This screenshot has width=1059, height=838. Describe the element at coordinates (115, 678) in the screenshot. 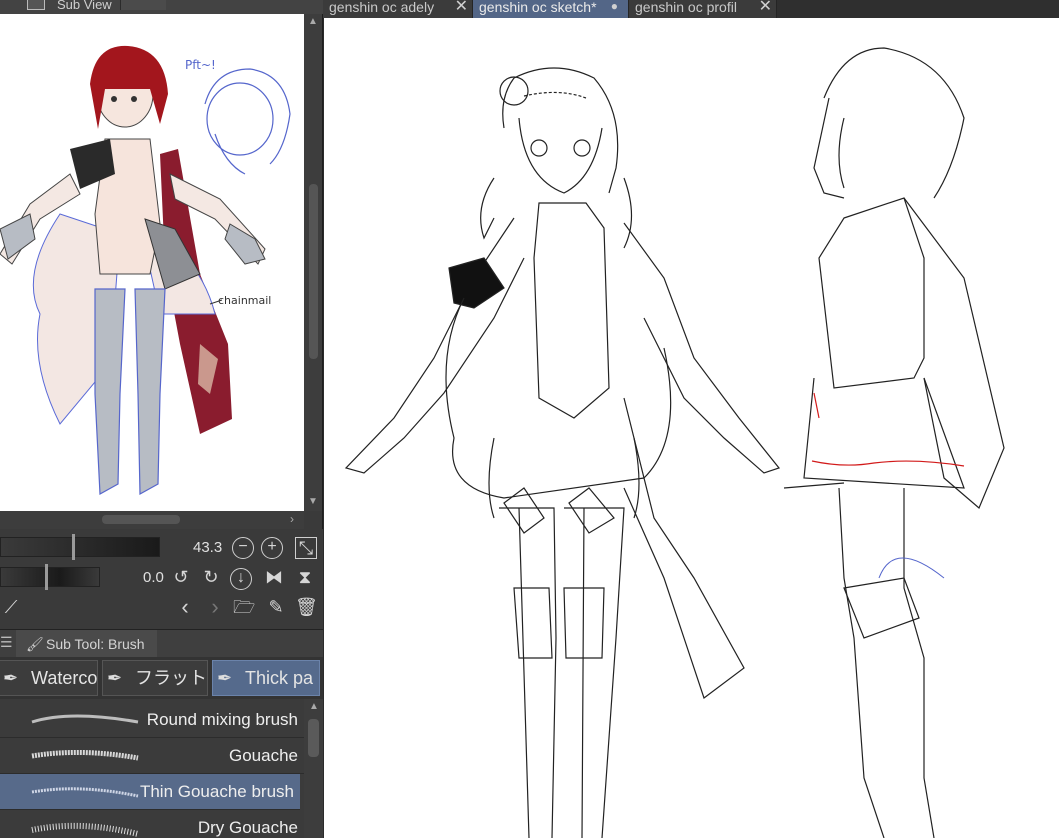

I see `flat-brush-icon: ✒` at that location.